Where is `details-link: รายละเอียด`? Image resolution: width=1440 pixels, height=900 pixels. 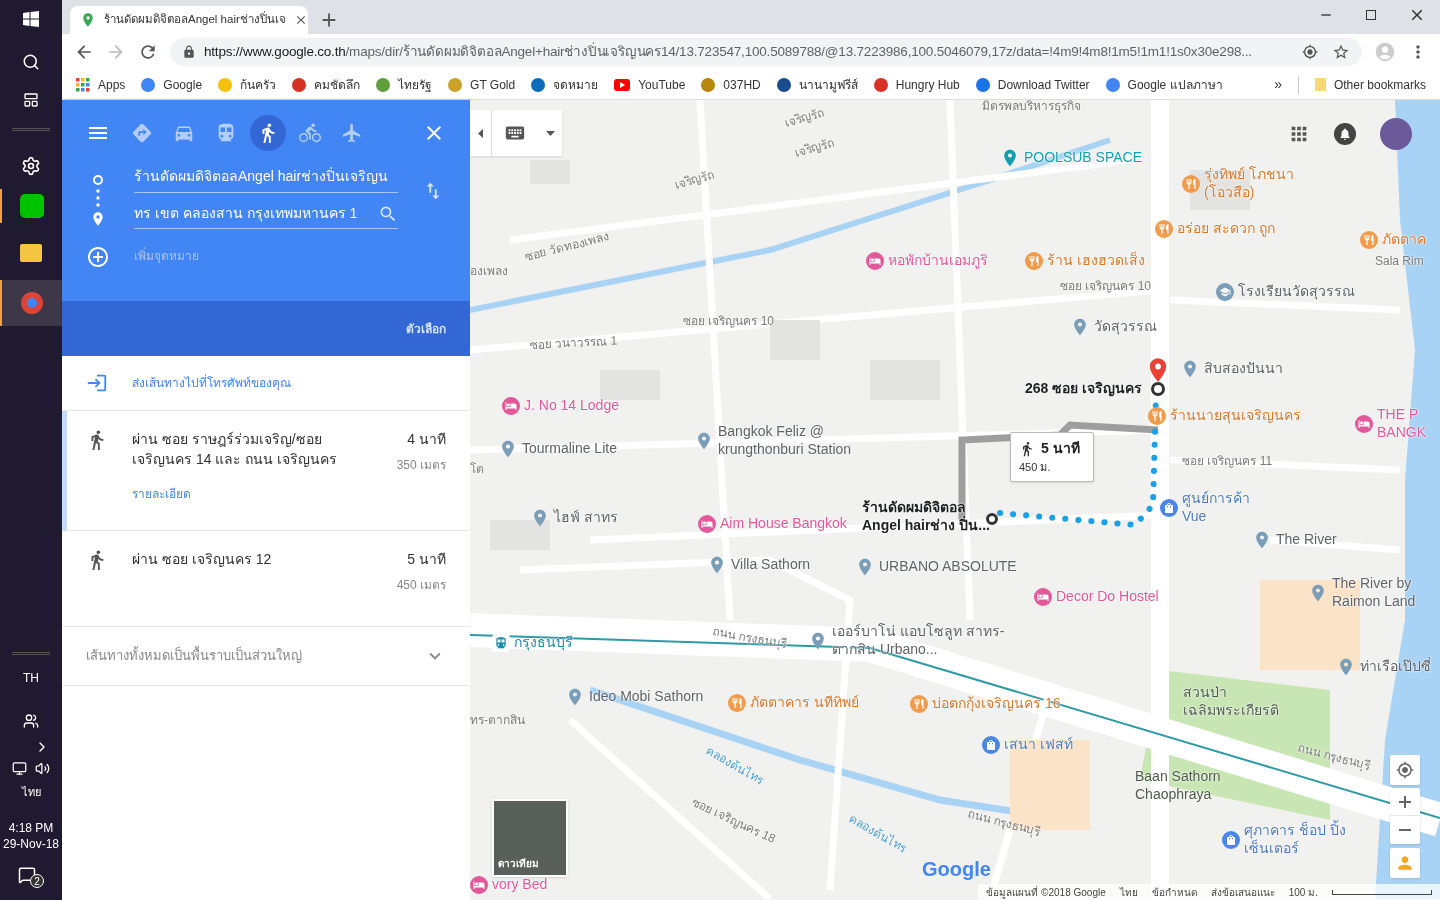
details-link: รายละเอียด is located at coordinates (264, 494).